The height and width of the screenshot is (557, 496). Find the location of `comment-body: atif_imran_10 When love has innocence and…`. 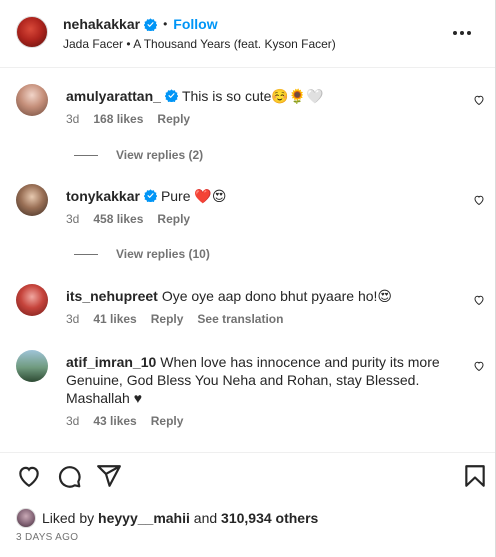

comment-body: atif_imran_10 When love has innocence and… is located at coordinates (256, 380).